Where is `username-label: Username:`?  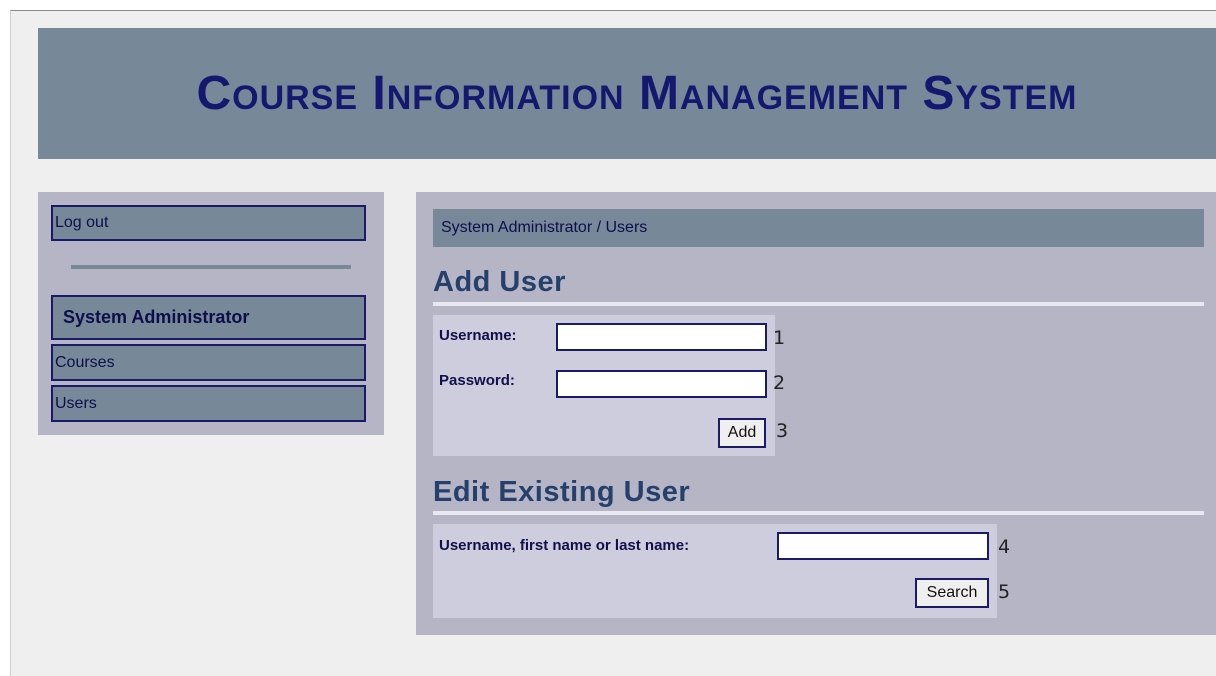
username-label: Username: is located at coordinates (478, 335).